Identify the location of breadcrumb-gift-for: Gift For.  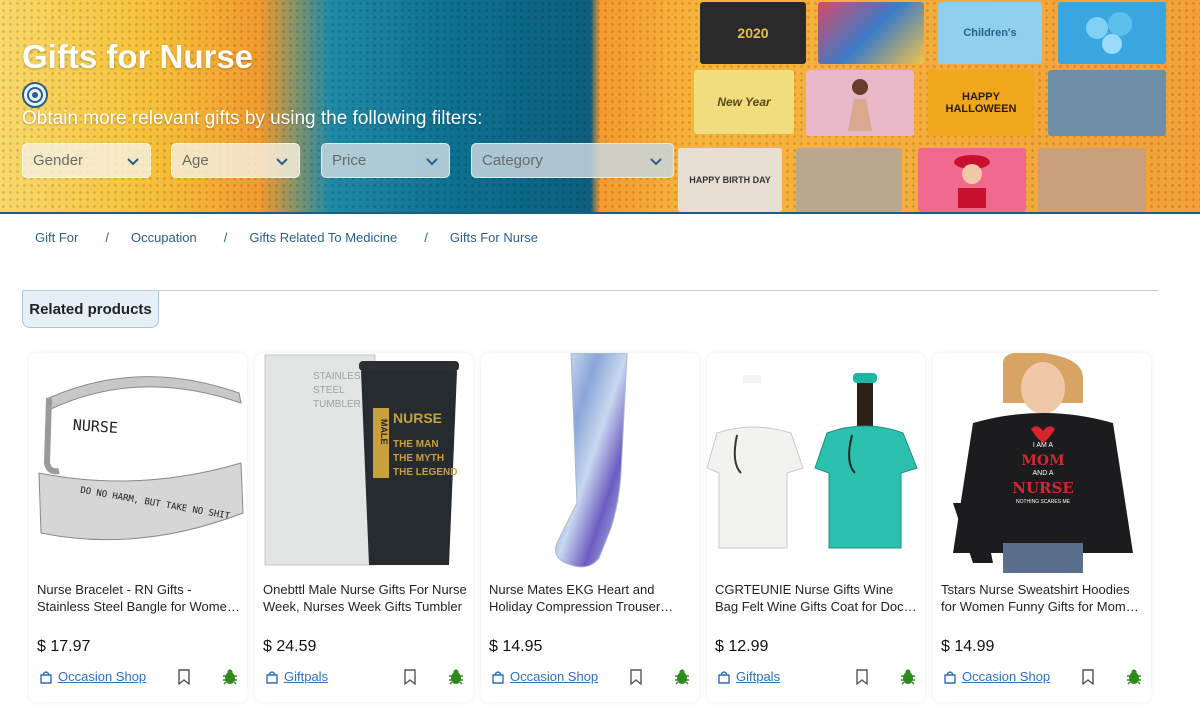
(56, 237).